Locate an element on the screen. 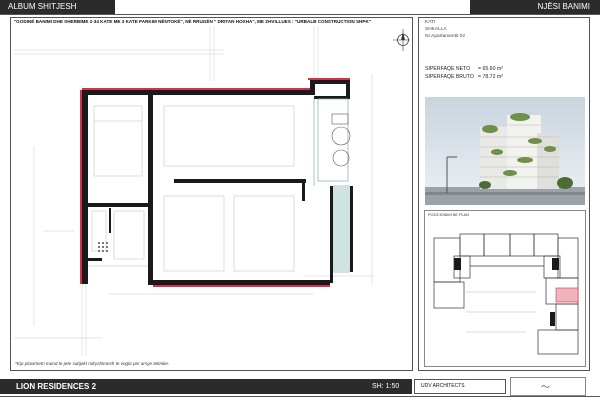 The width and height of the screenshot is (600, 400). gross-area-value: = 78.72 m² is located at coordinates (490, 77).